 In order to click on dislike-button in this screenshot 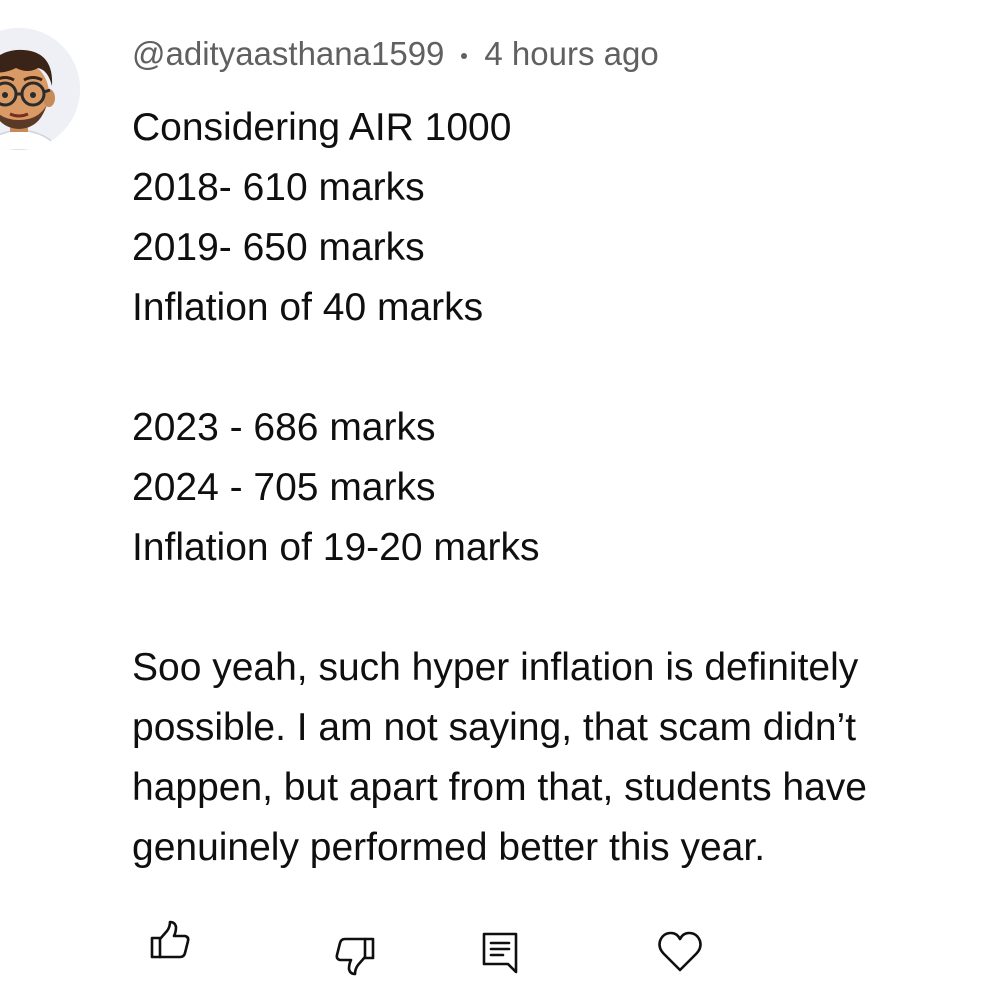, I will do `click(355, 956)`.